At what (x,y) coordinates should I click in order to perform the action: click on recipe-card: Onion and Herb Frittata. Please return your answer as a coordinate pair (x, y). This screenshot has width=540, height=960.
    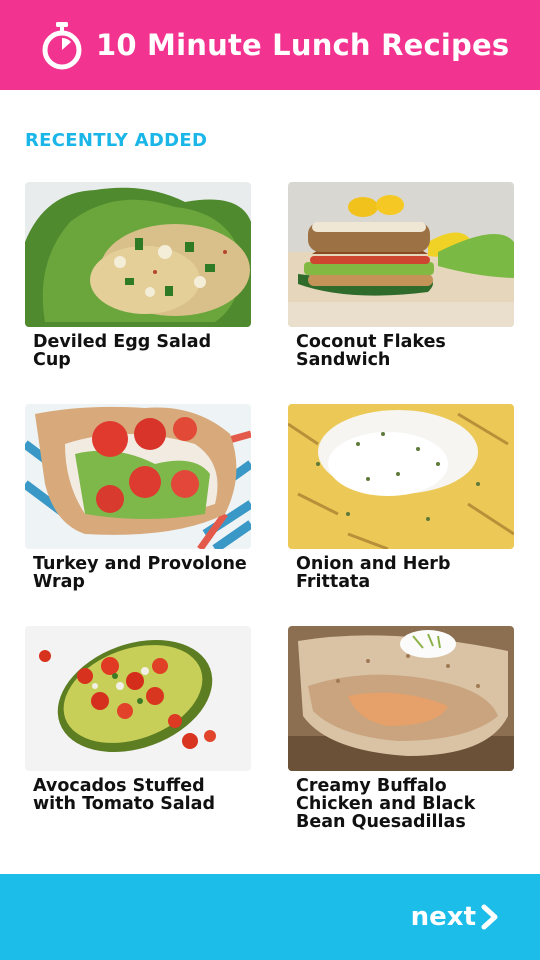
    Looking at the image, I should click on (401, 515).